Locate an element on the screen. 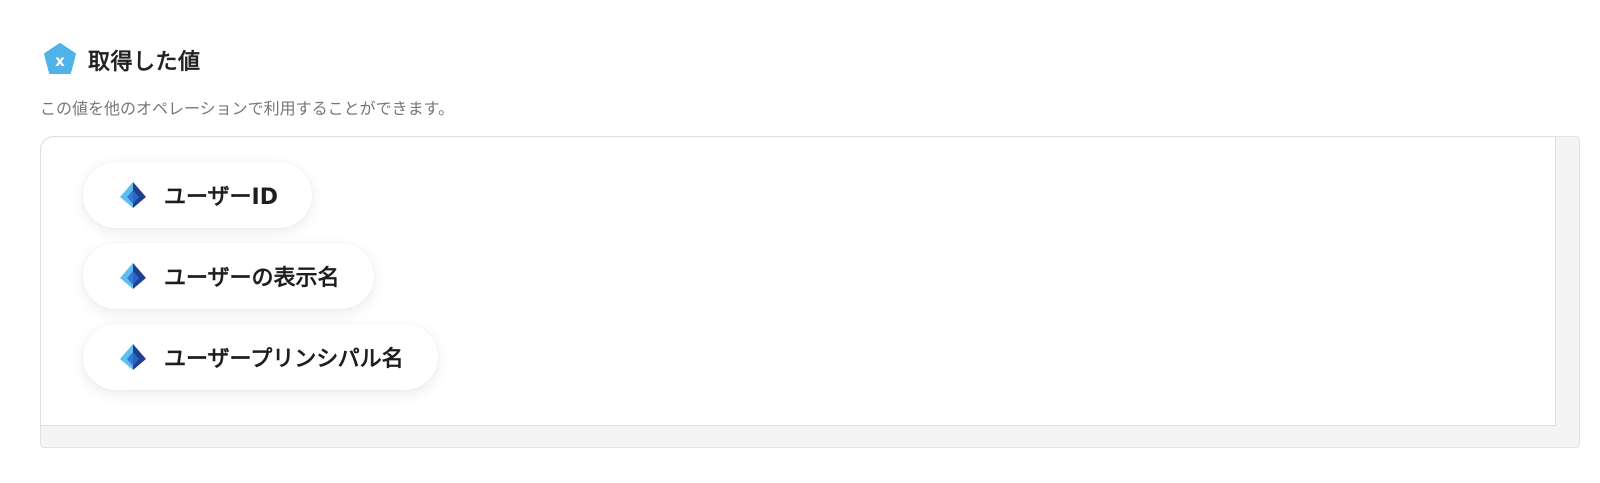 This screenshot has width=1600, height=483. value-chip-label: ユーザーの表示名 is located at coordinates (252, 278).